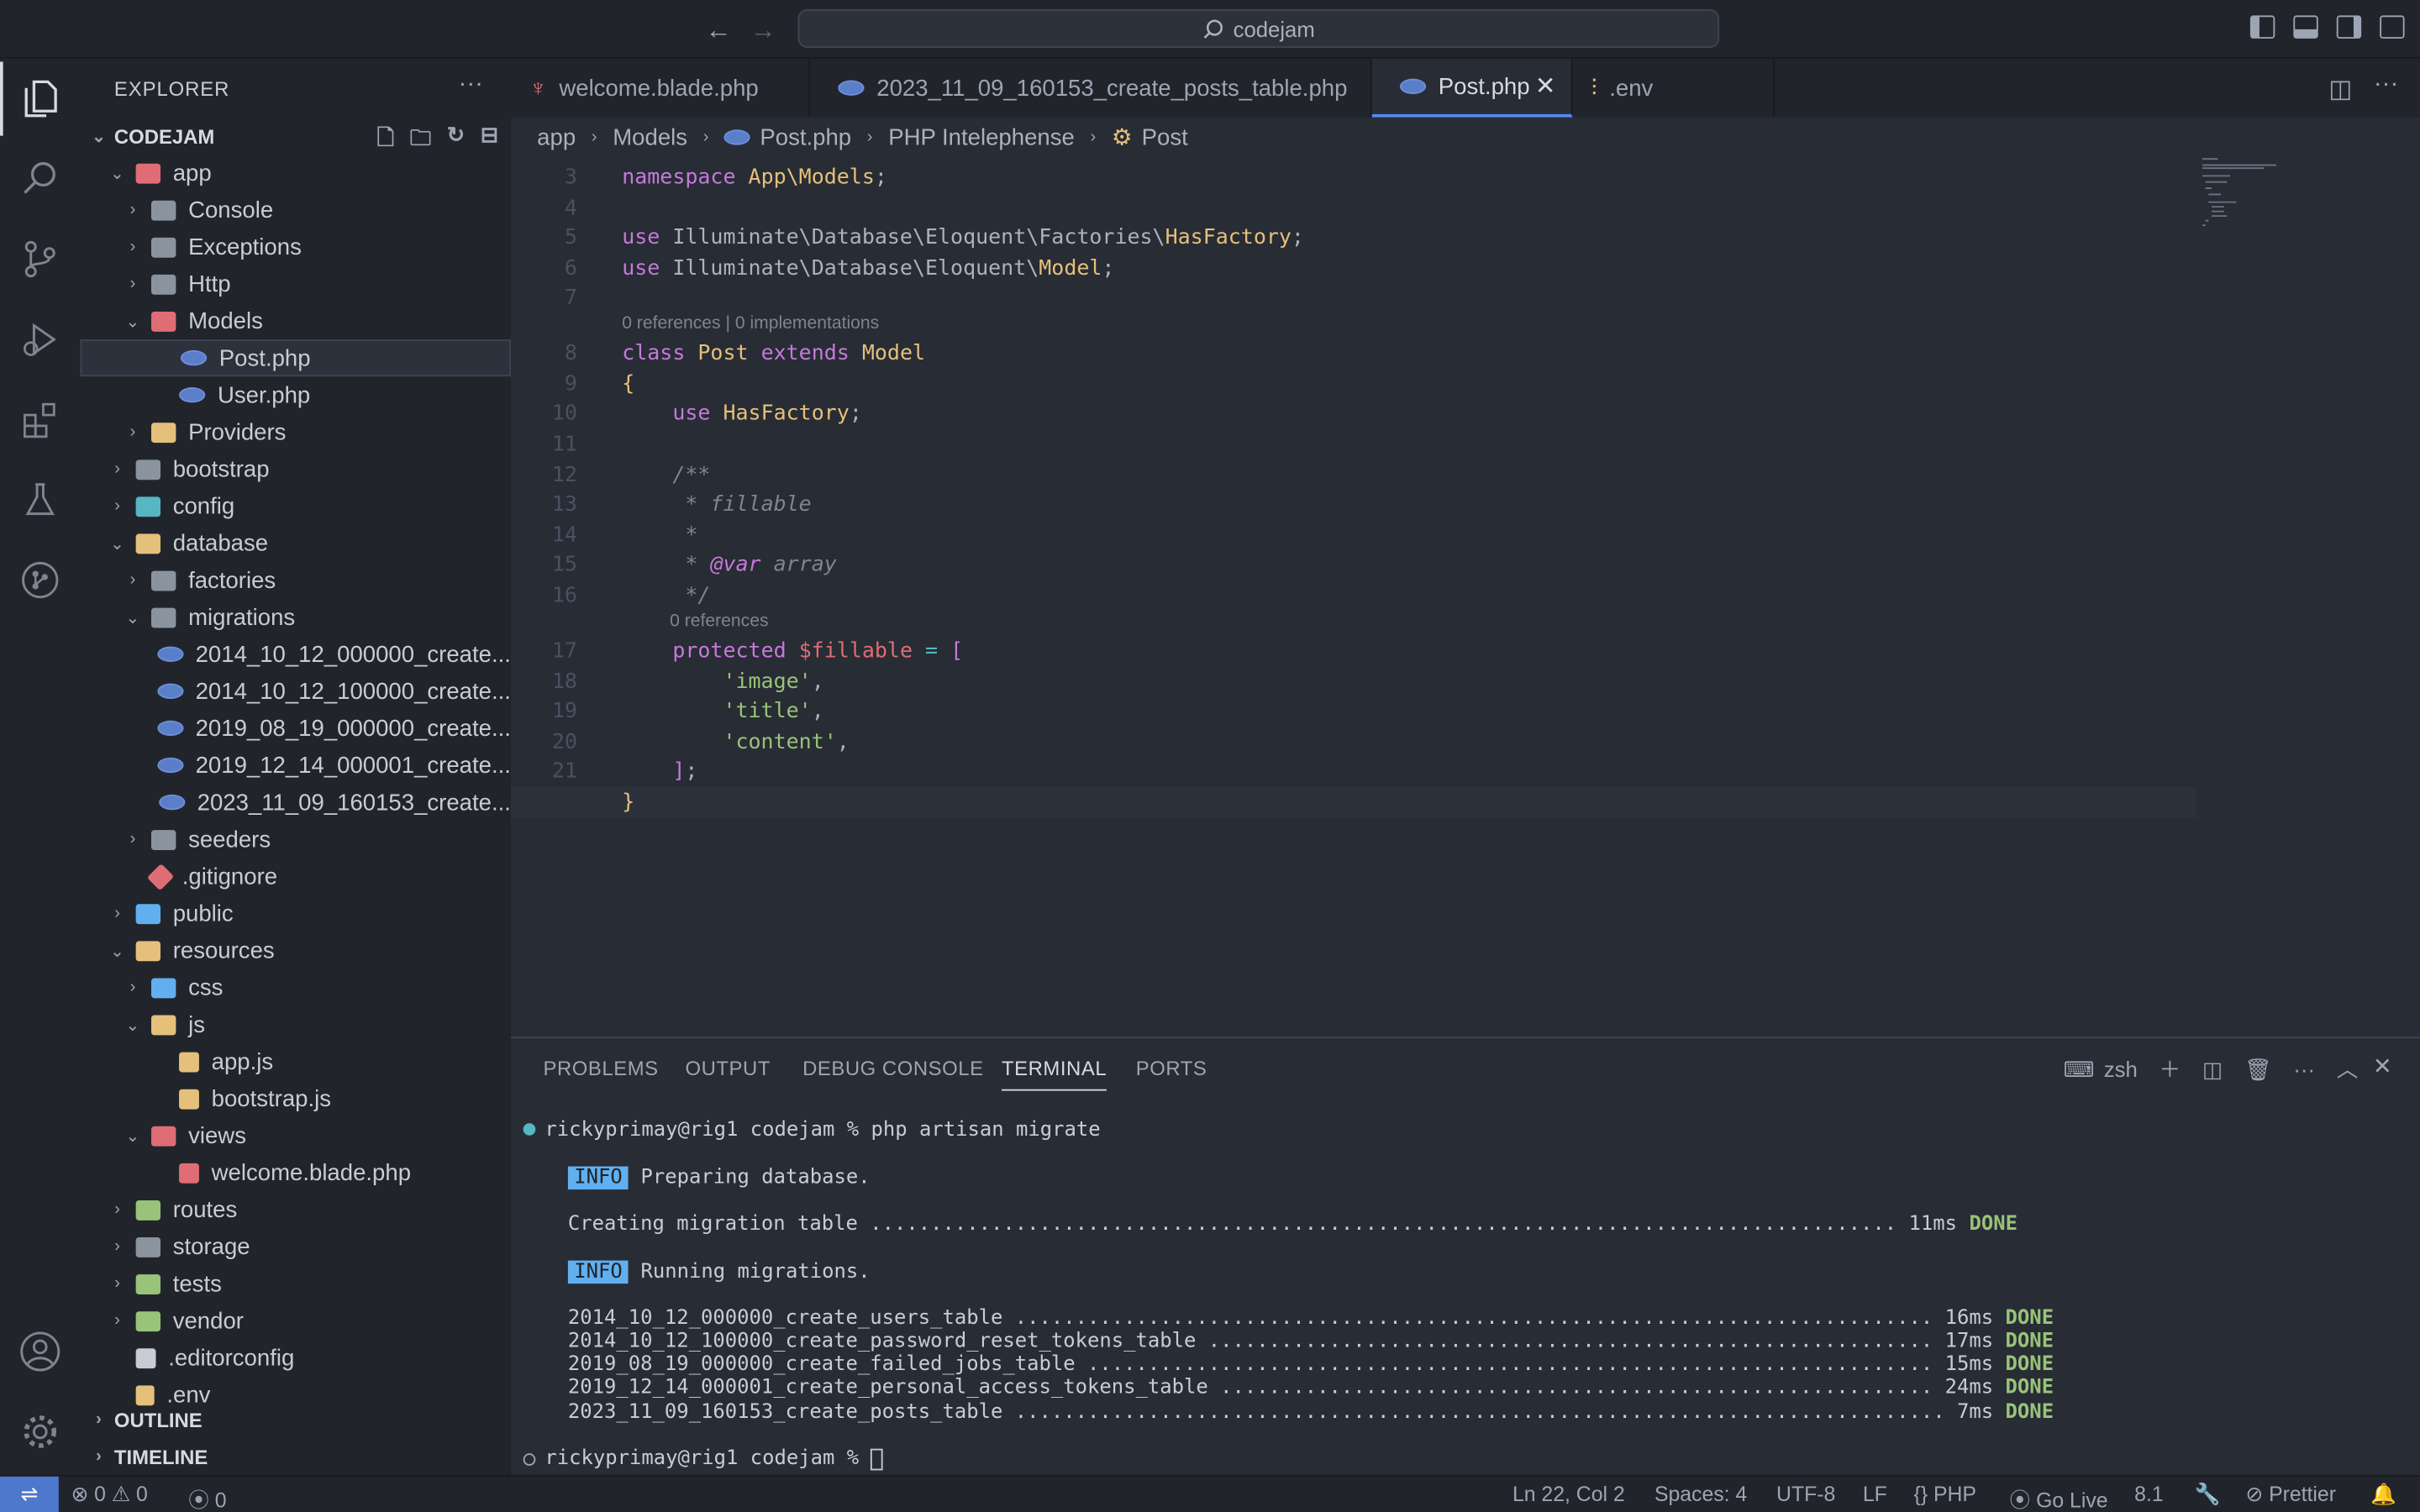 Image resolution: width=2420 pixels, height=1512 pixels. I want to click on forward-arrow-icon: →, so click(763, 30).